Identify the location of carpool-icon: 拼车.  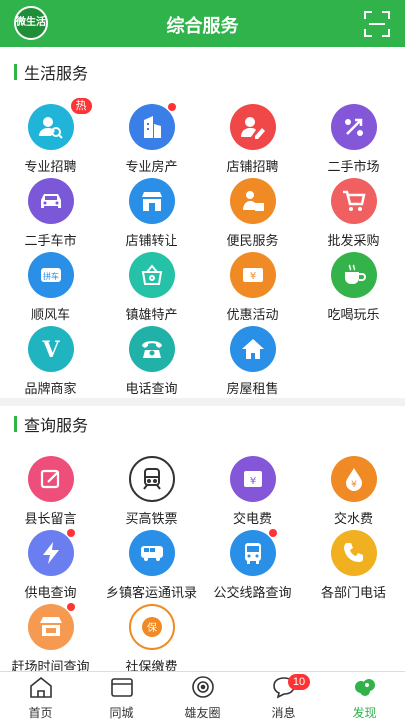
(50, 275).